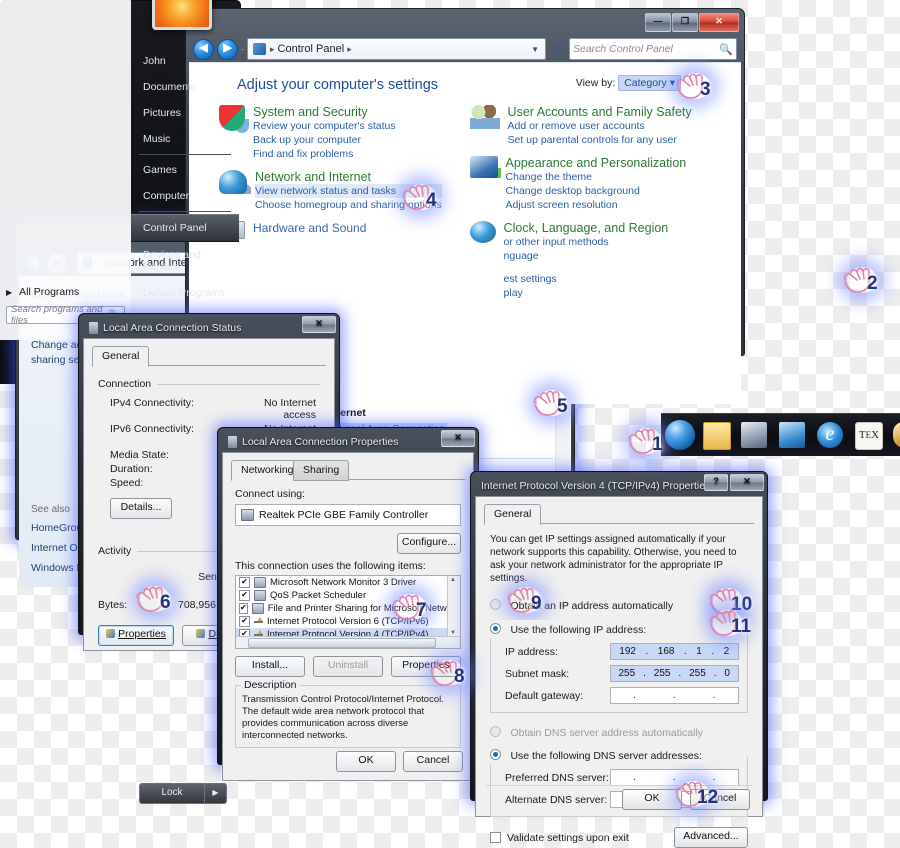  Describe the element at coordinates (321, 470) in the screenshot. I see `tab-sharing: Sharing` at that location.